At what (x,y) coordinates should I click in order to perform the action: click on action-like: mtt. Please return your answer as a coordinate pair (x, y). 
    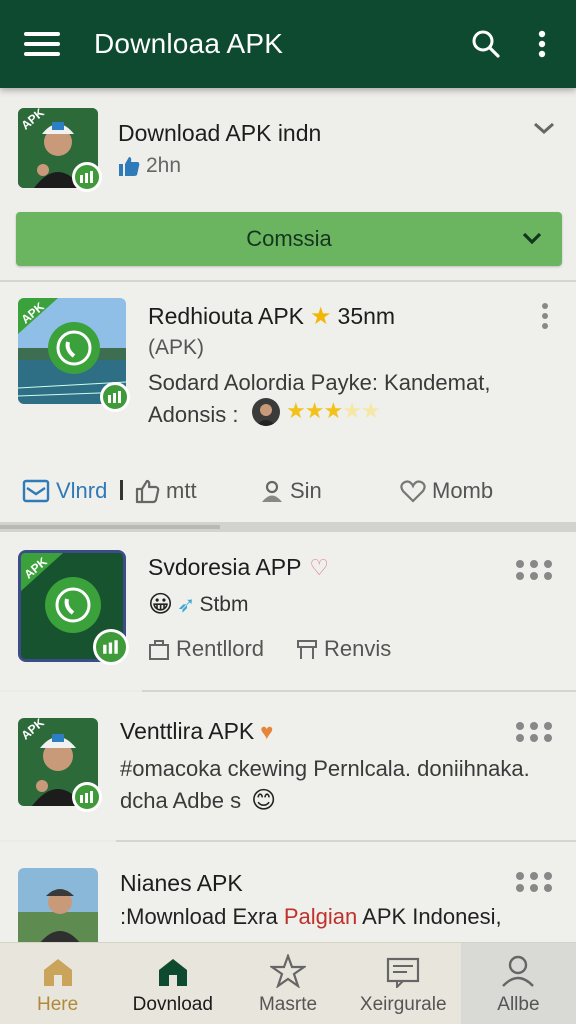
    Looking at the image, I should click on (165, 491).